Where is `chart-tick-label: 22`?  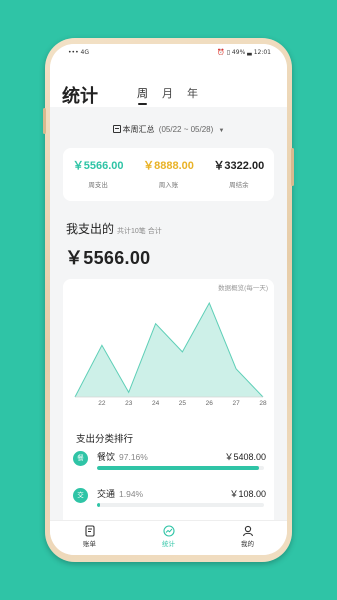 chart-tick-label: 22 is located at coordinates (102, 403).